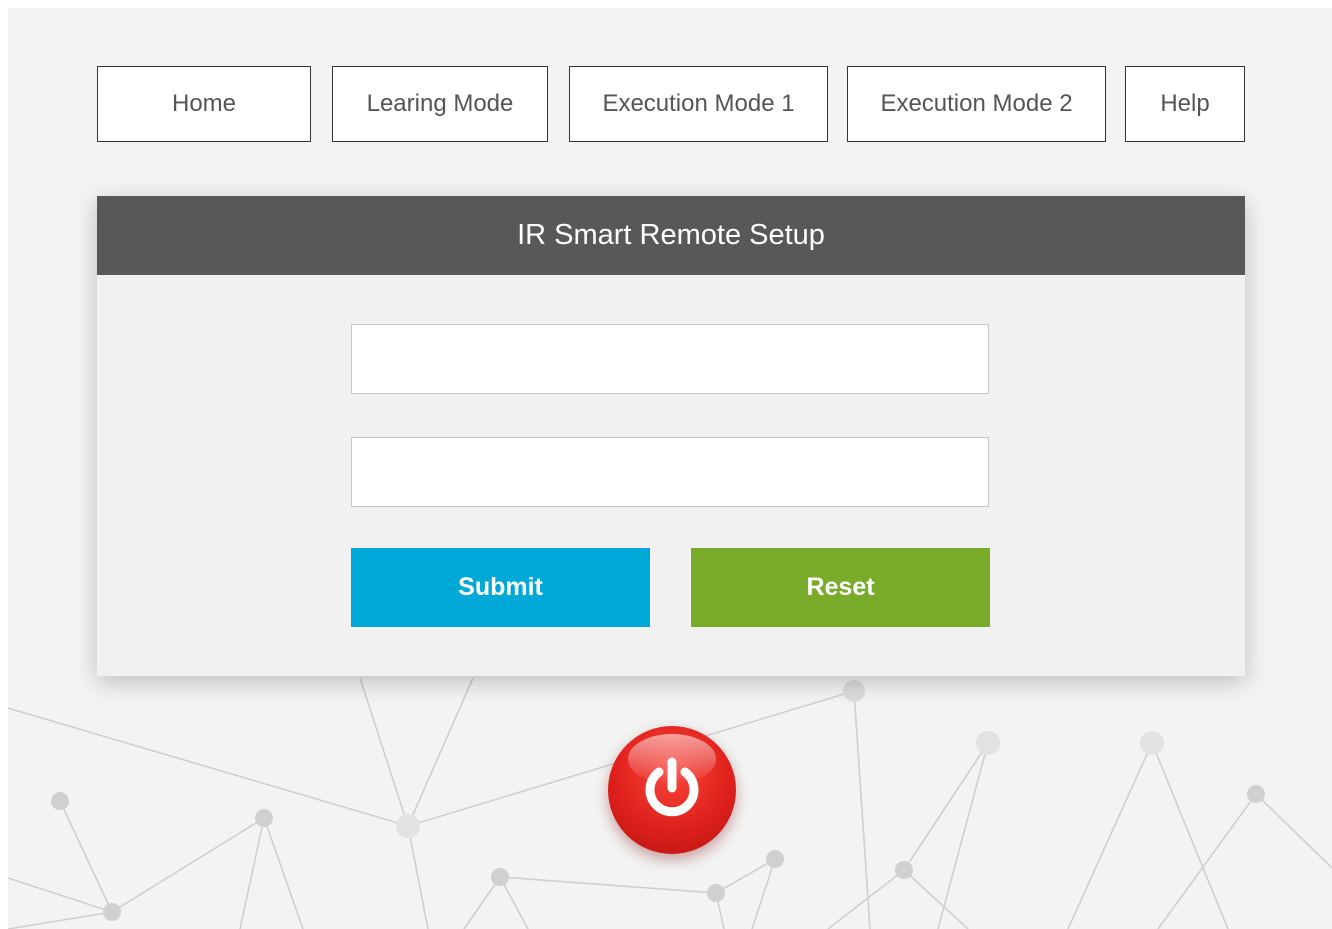 The height and width of the screenshot is (929, 1332). Describe the element at coordinates (204, 104) in the screenshot. I see `nav-home-button: Home` at that location.